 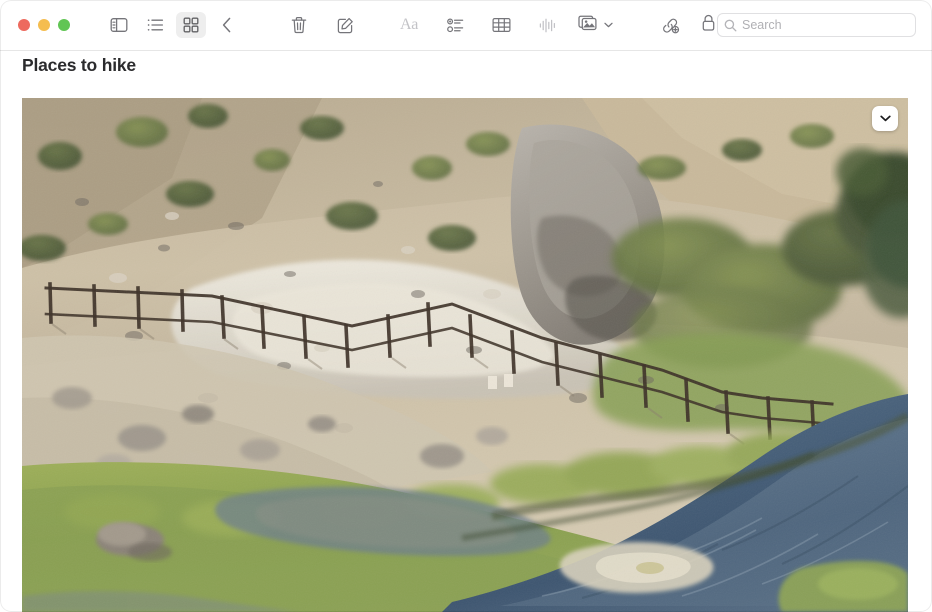 I want to click on zoom-button, so click(x=64, y=25).